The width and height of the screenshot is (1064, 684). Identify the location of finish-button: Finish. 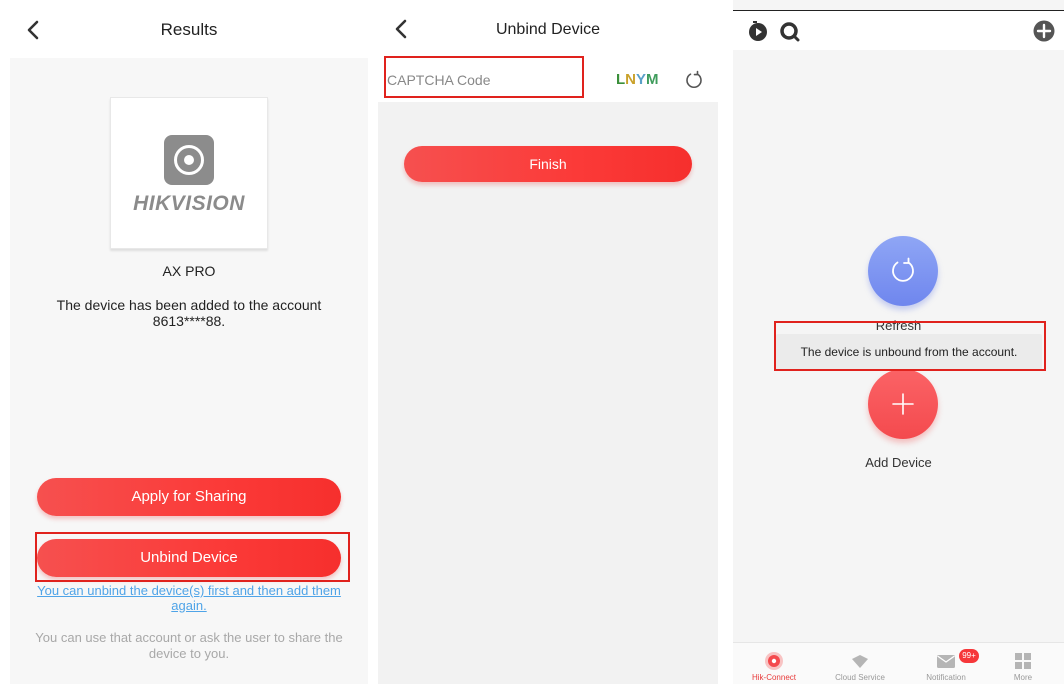
(548, 164).